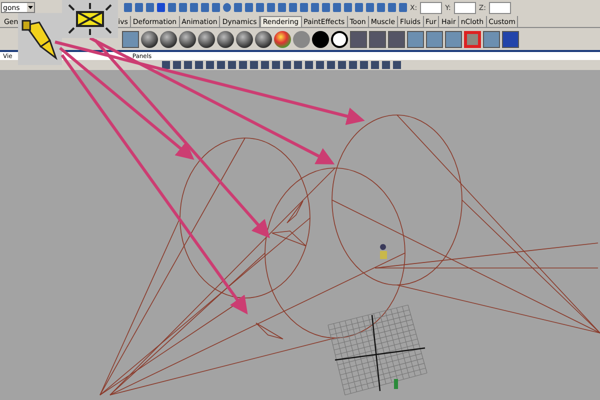 Image resolution: width=600 pixels, height=400 pixels. What do you see at coordinates (339, 39) in the screenshot?
I see `ring-icon` at bounding box center [339, 39].